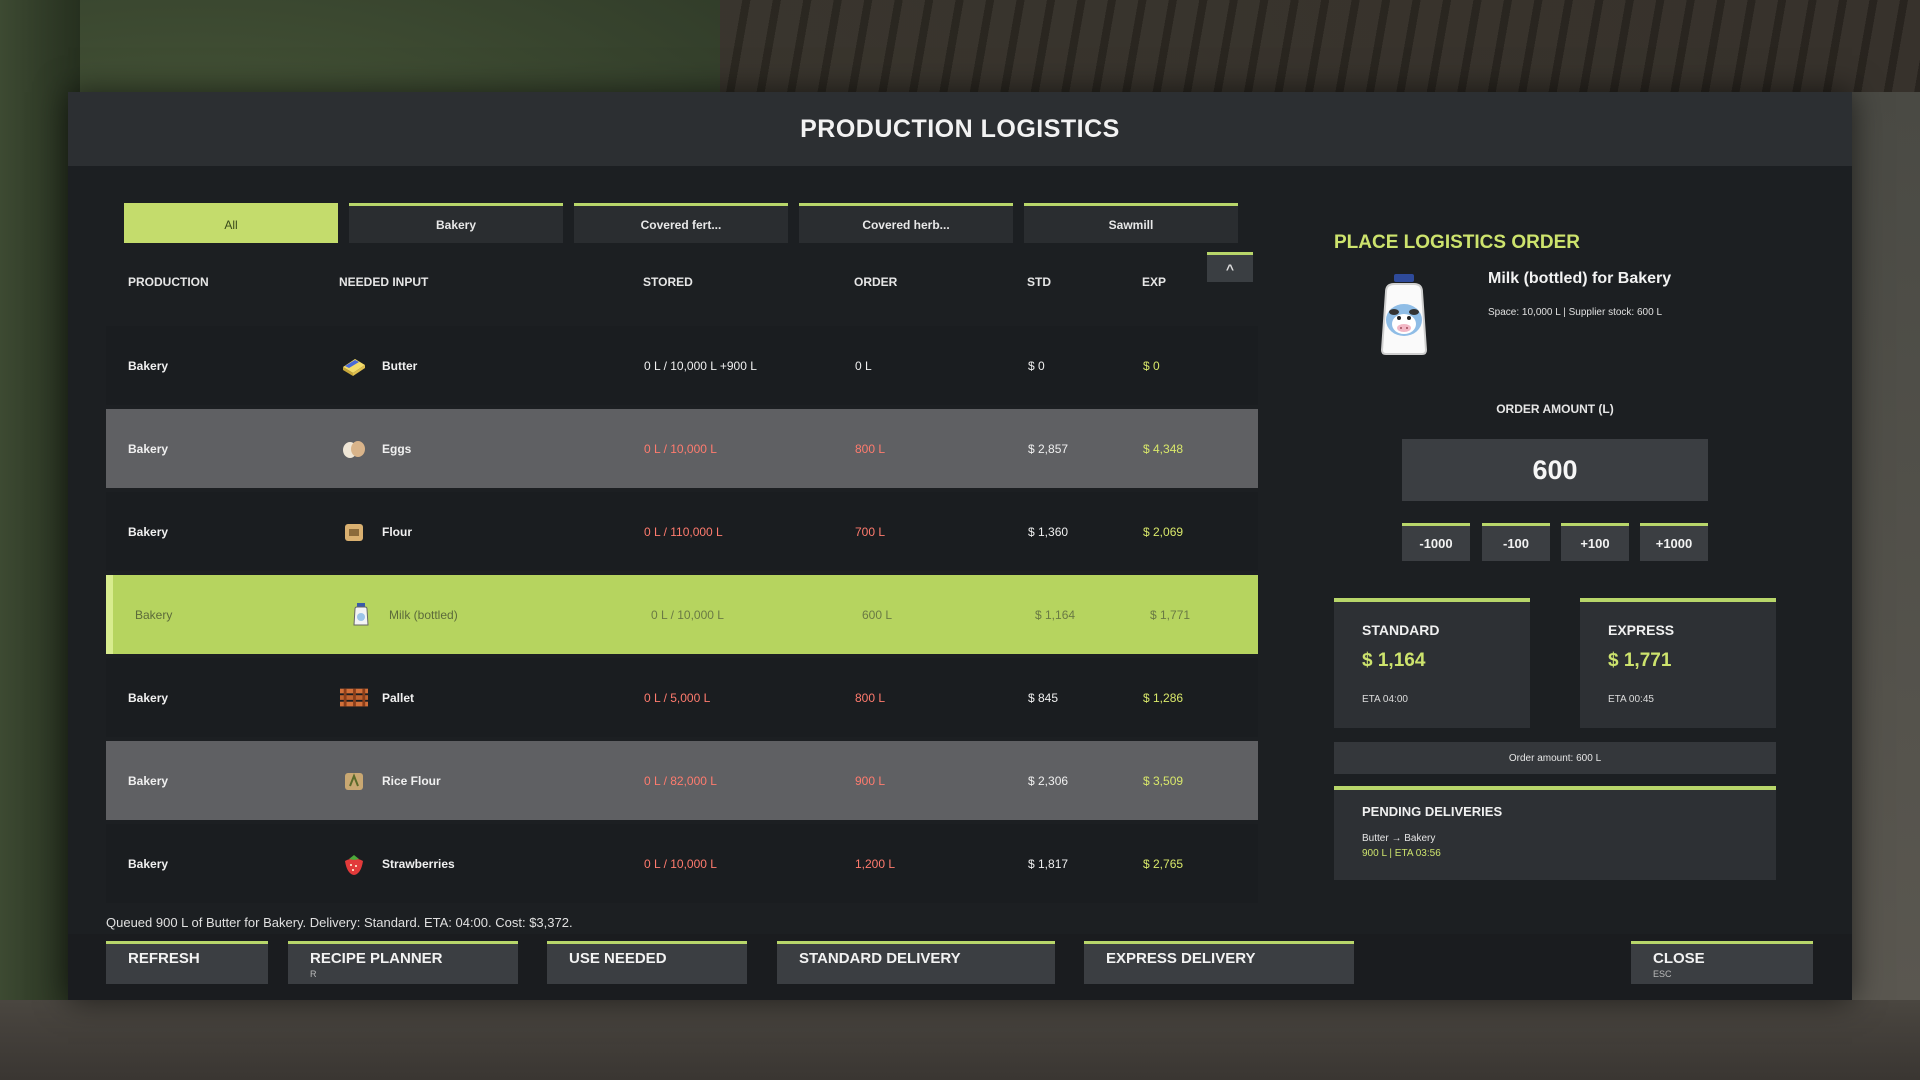  I want to click on standard-delivery-name: STANDARD, so click(1401, 630).